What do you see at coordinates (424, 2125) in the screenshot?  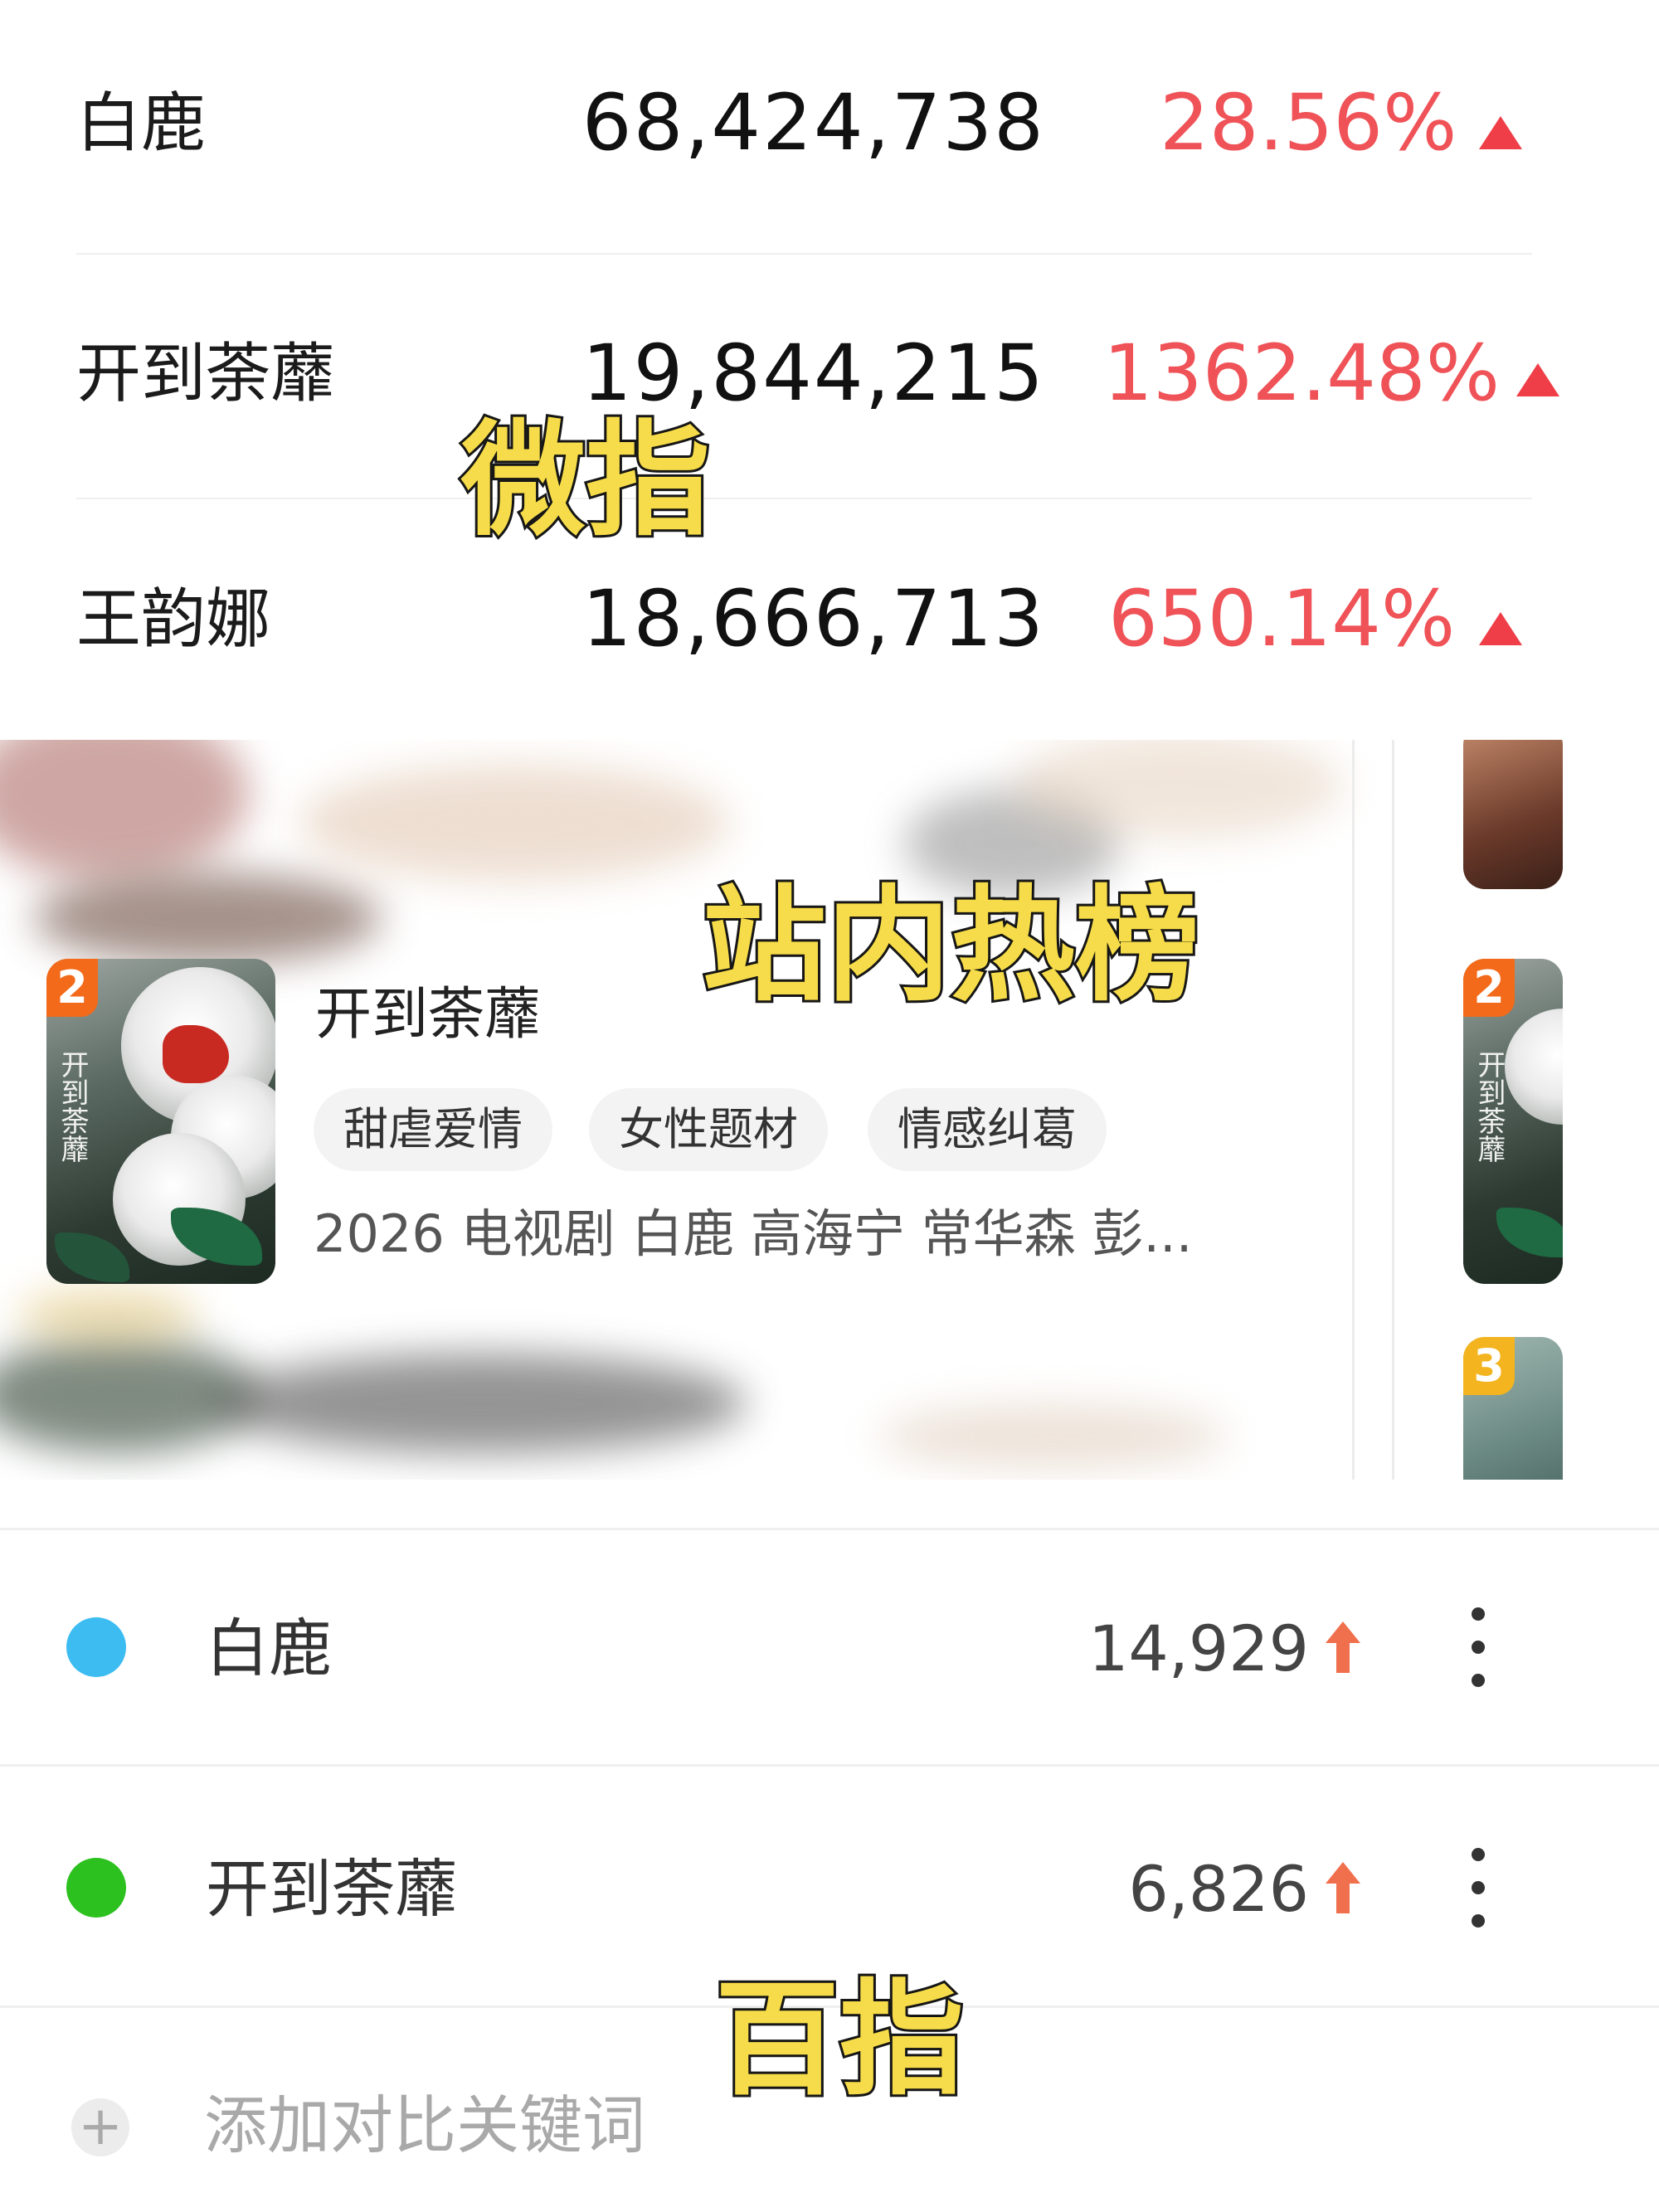 I see `add-compare-keyword-label: 添加对比关键词` at bounding box center [424, 2125].